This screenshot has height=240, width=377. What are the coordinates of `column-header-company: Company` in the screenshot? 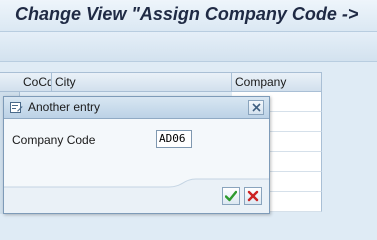 It's located at (277, 82).